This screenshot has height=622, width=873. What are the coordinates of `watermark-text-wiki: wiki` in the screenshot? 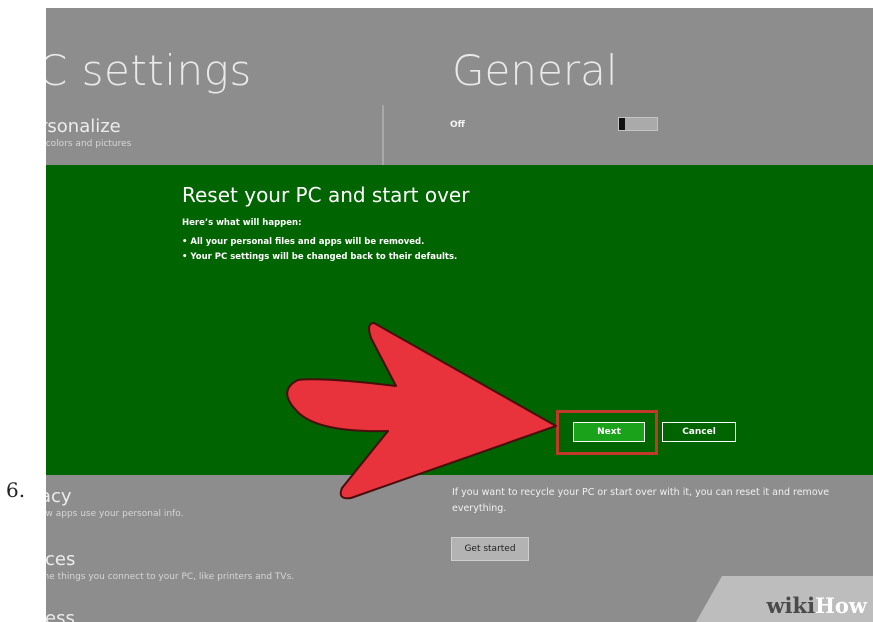 It's located at (791, 605).